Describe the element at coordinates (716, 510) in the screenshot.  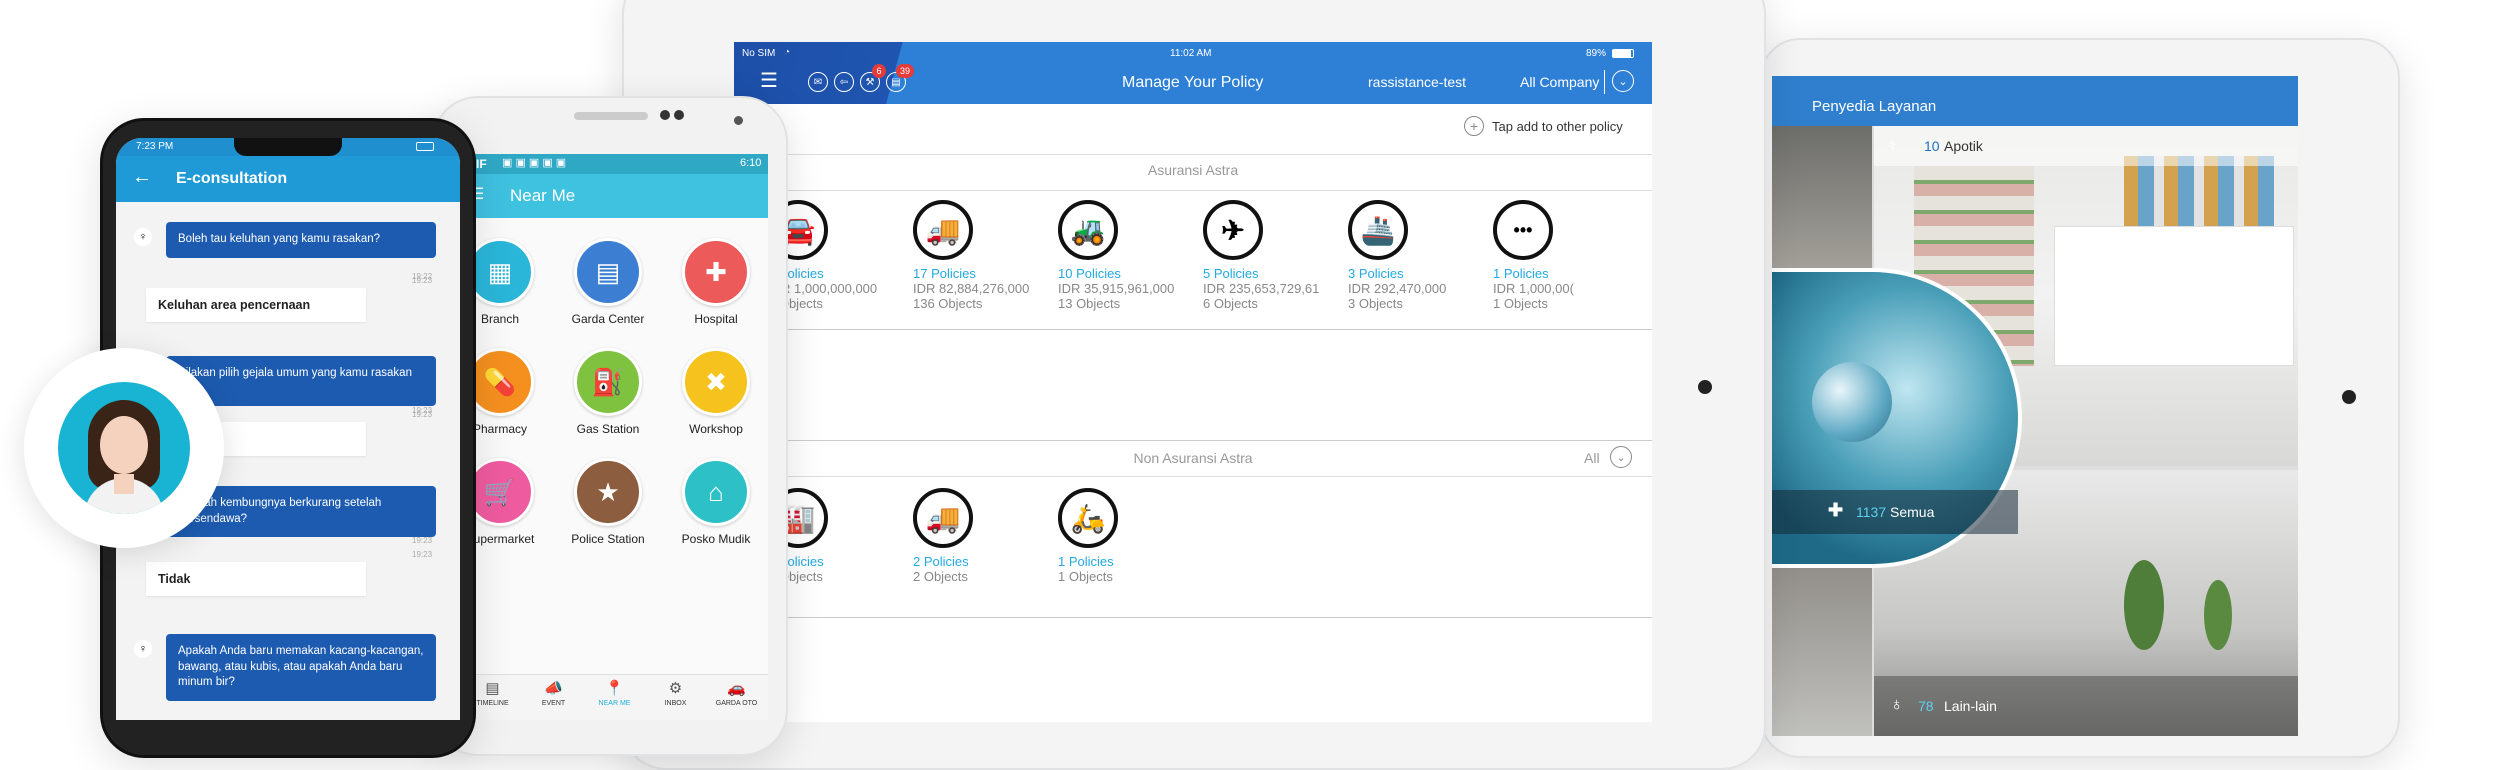
I see `near-item-posko-mudik: ⌂ Posko Mudik` at that location.